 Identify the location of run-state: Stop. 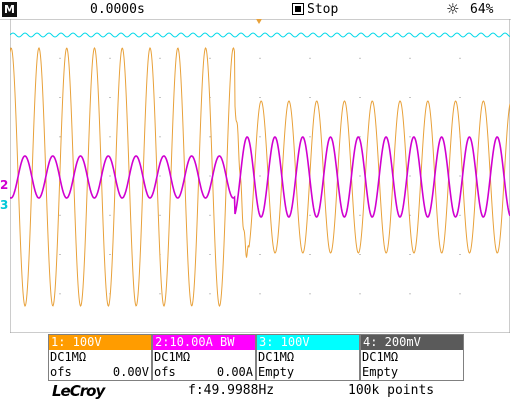
(322, 9).